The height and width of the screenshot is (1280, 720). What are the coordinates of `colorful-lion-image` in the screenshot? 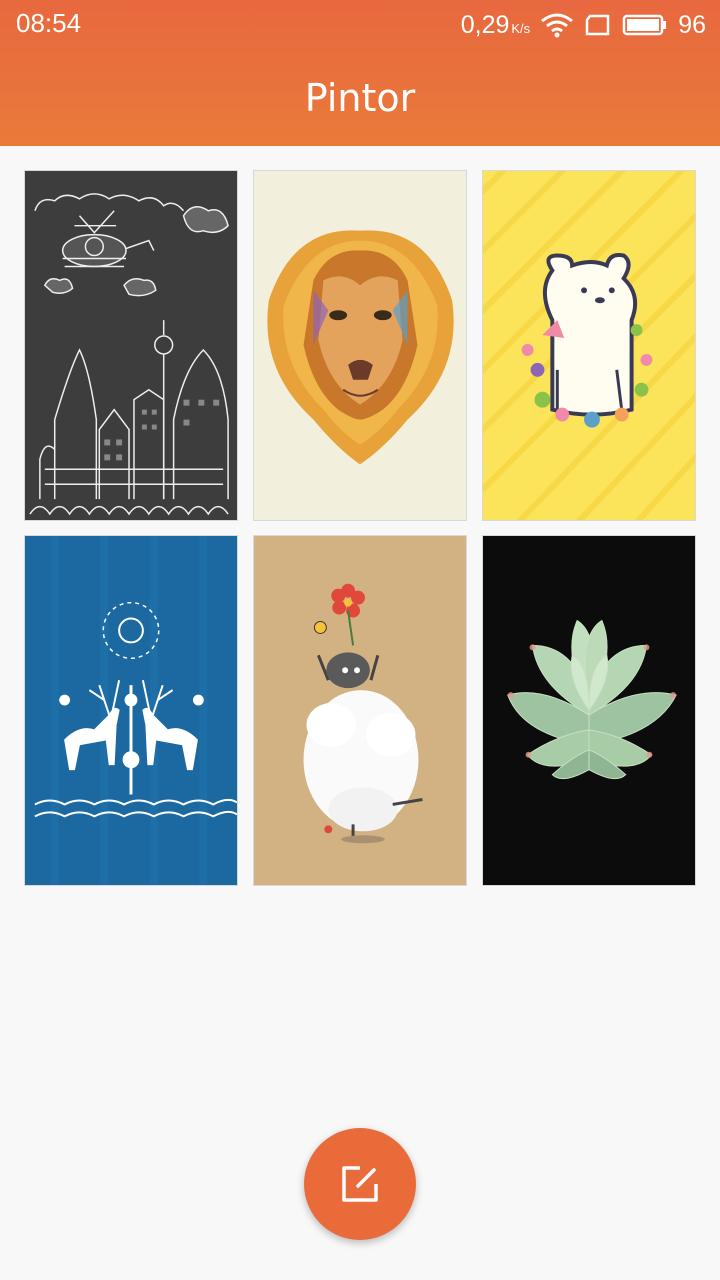 It's located at (360, 345).